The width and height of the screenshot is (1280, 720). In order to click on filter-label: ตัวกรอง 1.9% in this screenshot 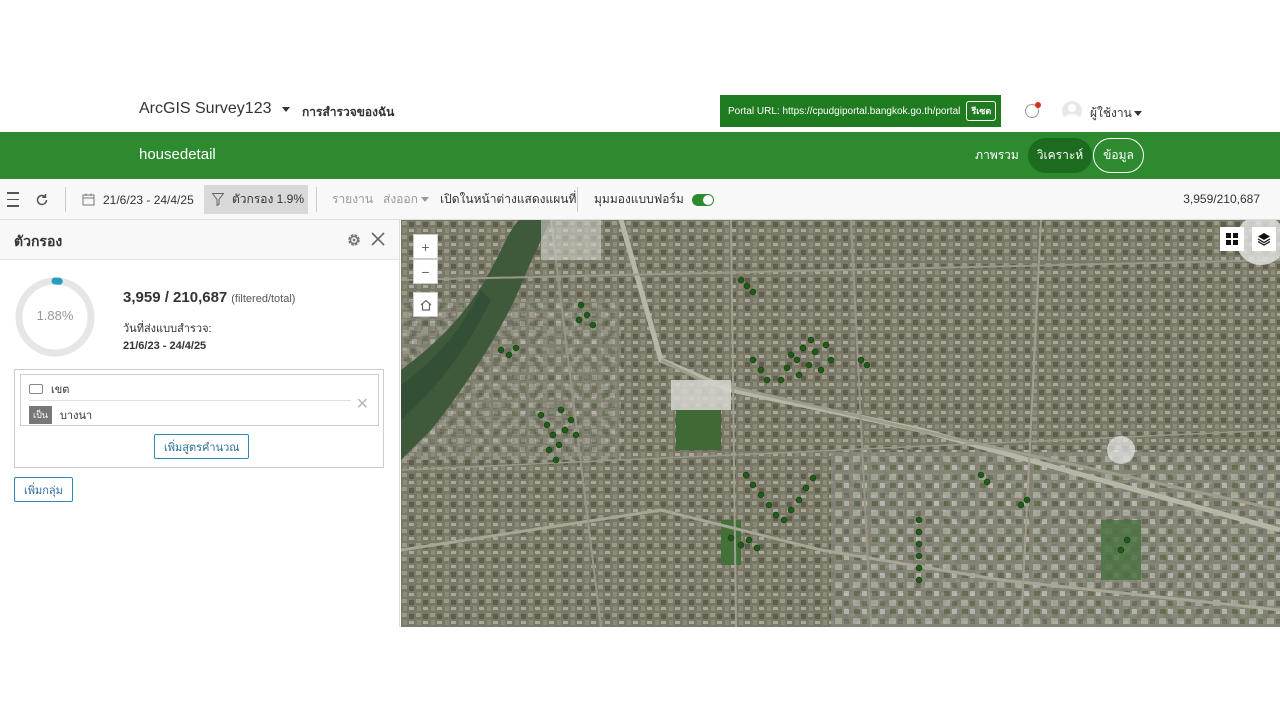, I will do `click(268, 199)`.